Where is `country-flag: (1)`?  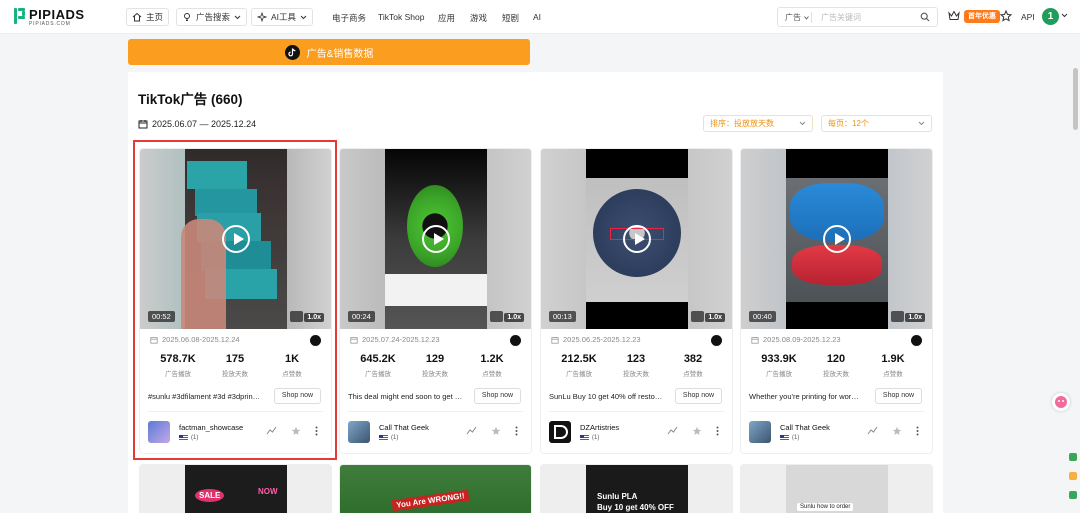
country-flag: (1) is located at coordinates (388, 438).